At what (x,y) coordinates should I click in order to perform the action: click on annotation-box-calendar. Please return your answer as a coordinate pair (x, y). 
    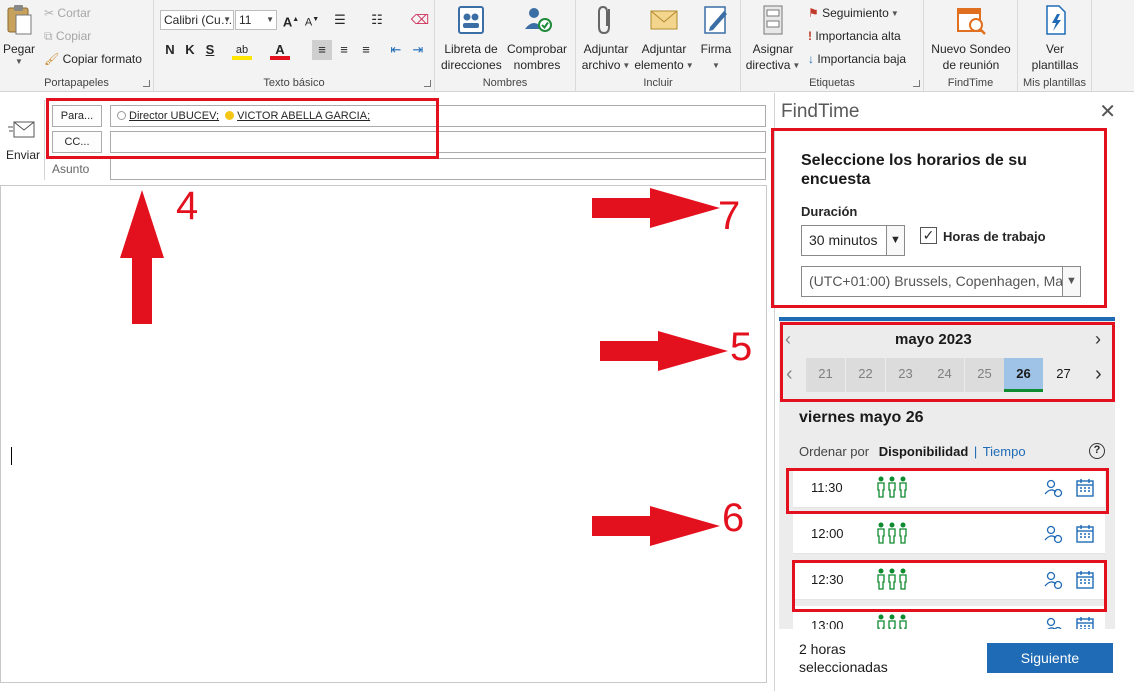
    Looking at the image, I should click on (947, 362).